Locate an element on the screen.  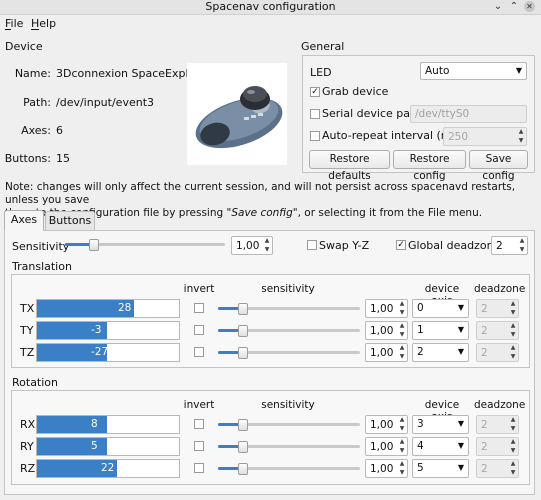
axis-label: RZ is located at coordinates (28, 468).